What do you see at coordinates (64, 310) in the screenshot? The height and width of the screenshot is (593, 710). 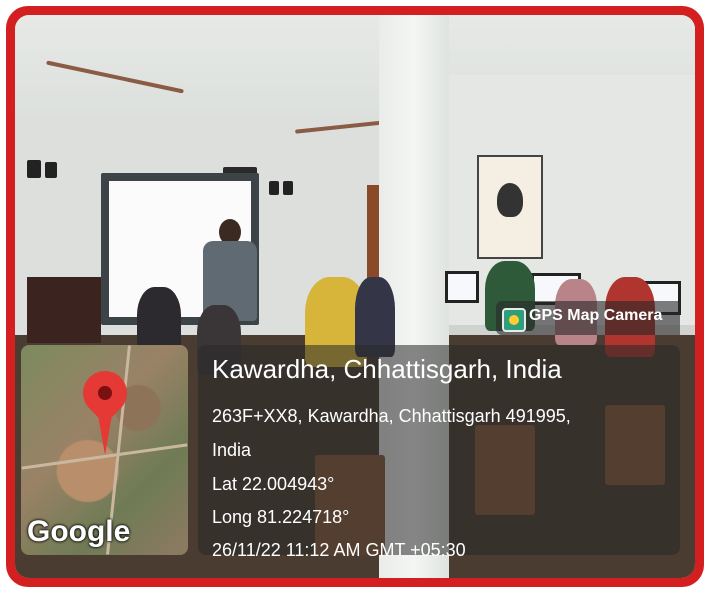 I see `cabinet` at bounding box center [64, 310].